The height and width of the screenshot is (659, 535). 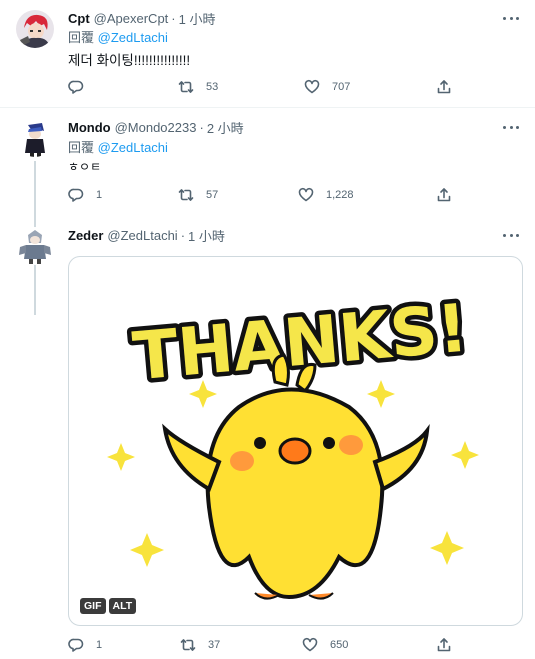 What do you see at coordinates (122, 606) in the screenshot?
I see `alt-badge: ALT` at bounding box center [122, 606].